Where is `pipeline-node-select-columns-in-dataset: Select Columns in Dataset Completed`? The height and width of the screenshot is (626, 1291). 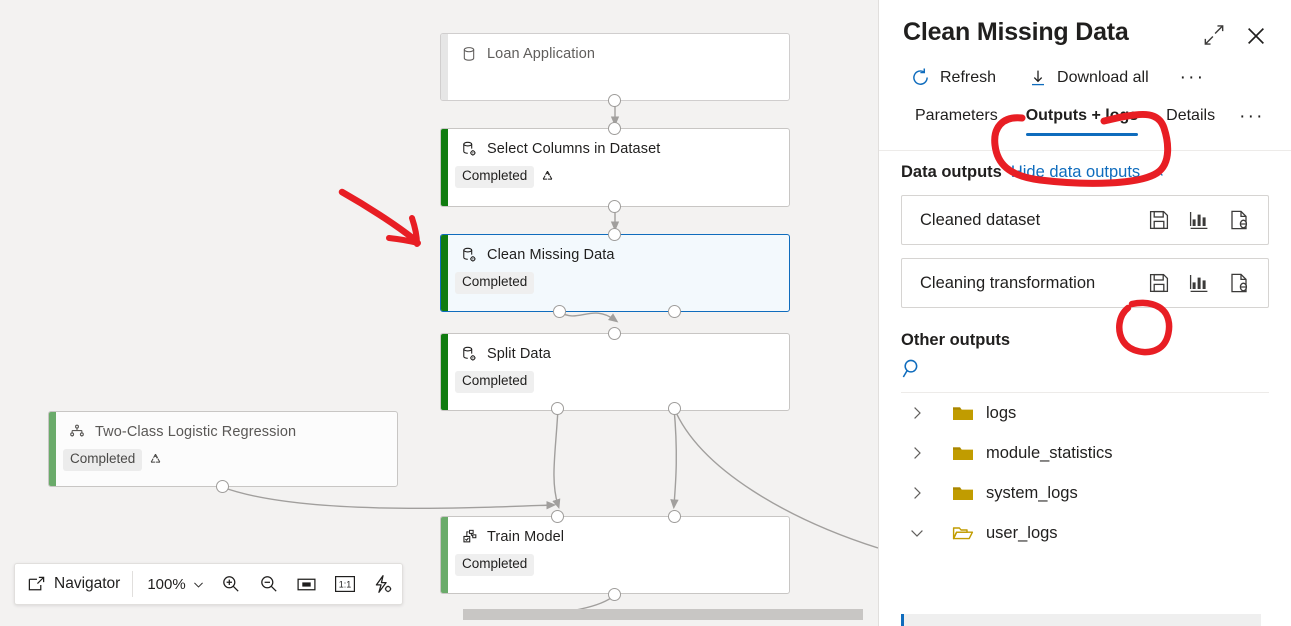 pipeline-node-select-columns-in-dataset: Select Columns in Dataset Completed is located at coordinates (615, 167).